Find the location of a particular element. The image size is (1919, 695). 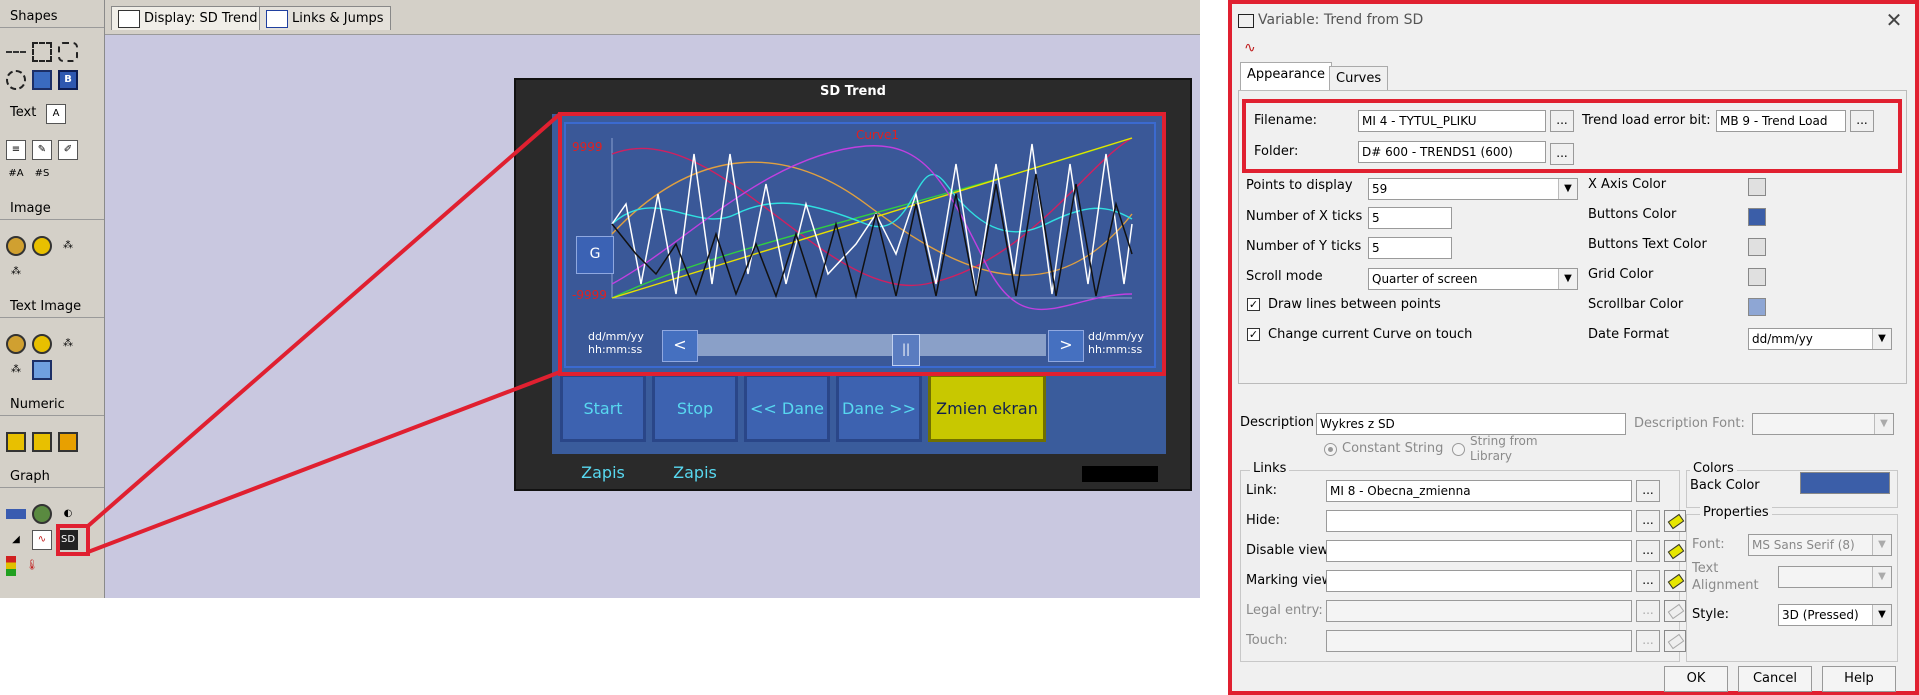

string-from-library-line2: Library is located at coordinates (1491, 456).